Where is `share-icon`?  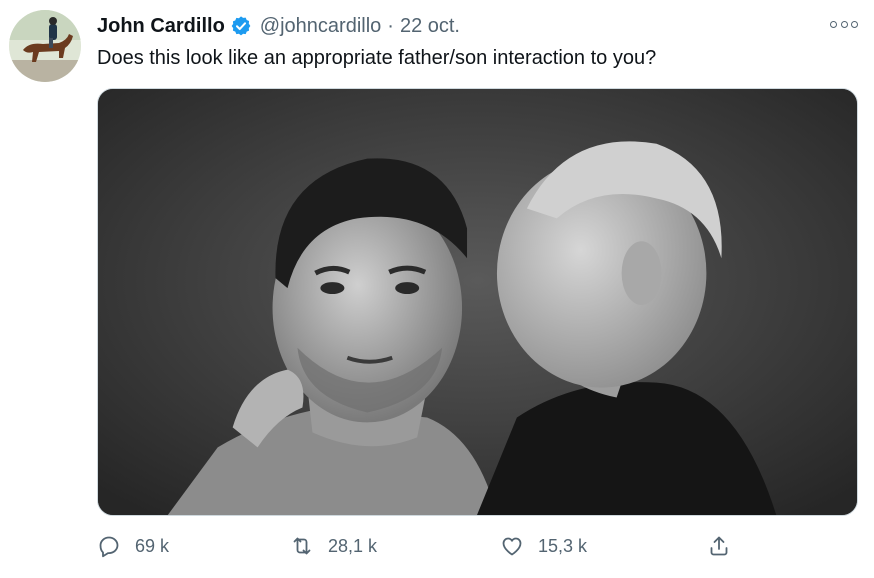
share-icon is located at coordinates (719, 546).